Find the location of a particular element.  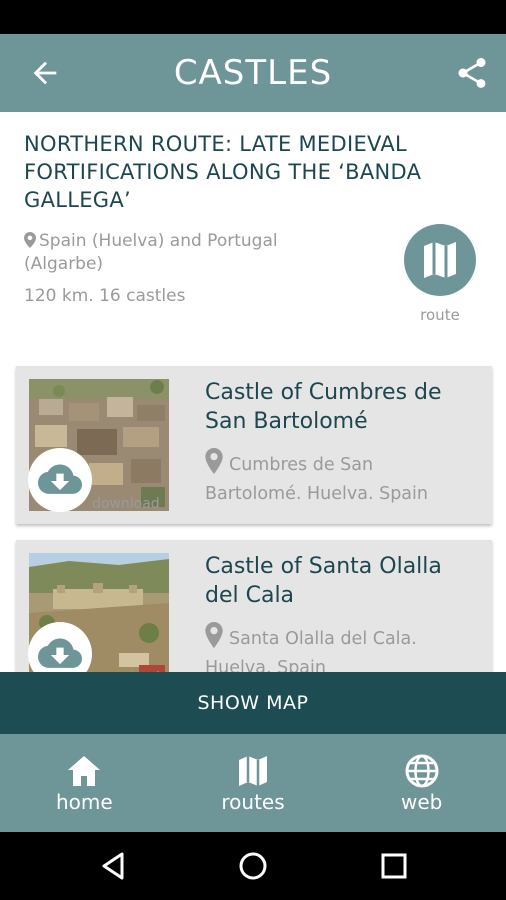

castle-title: Castle of Cumbres de San Bartolomé is located at coordinates (323, 407).